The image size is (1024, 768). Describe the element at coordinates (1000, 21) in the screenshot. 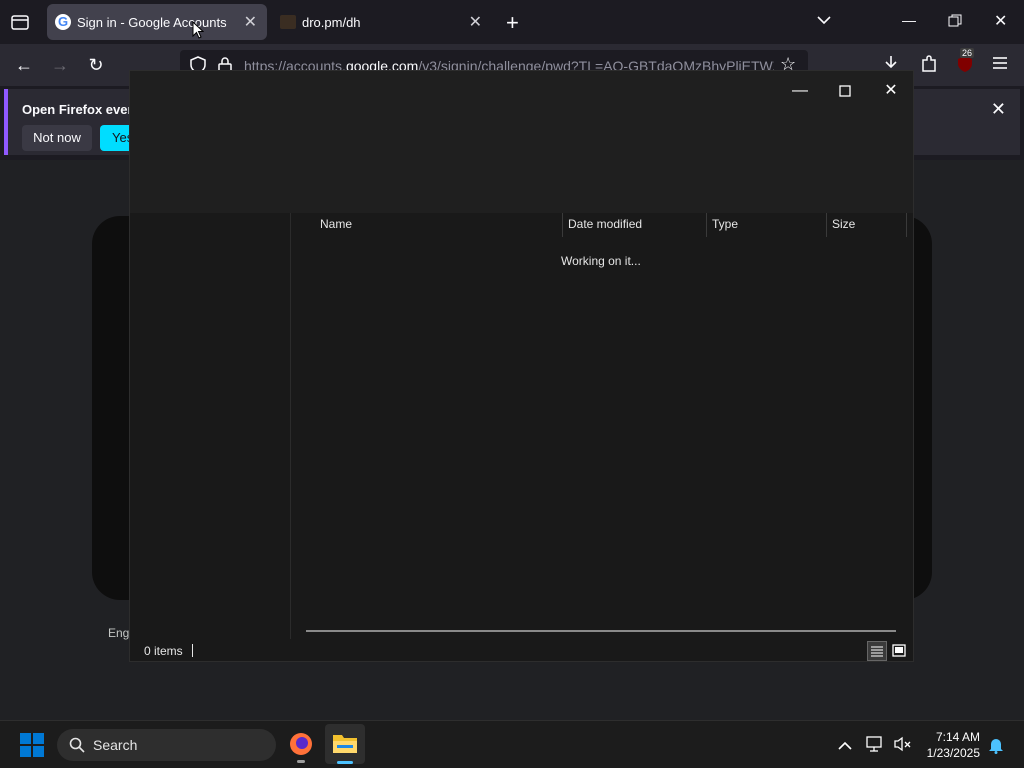

I see `close-window-icon: ✕` at that location.